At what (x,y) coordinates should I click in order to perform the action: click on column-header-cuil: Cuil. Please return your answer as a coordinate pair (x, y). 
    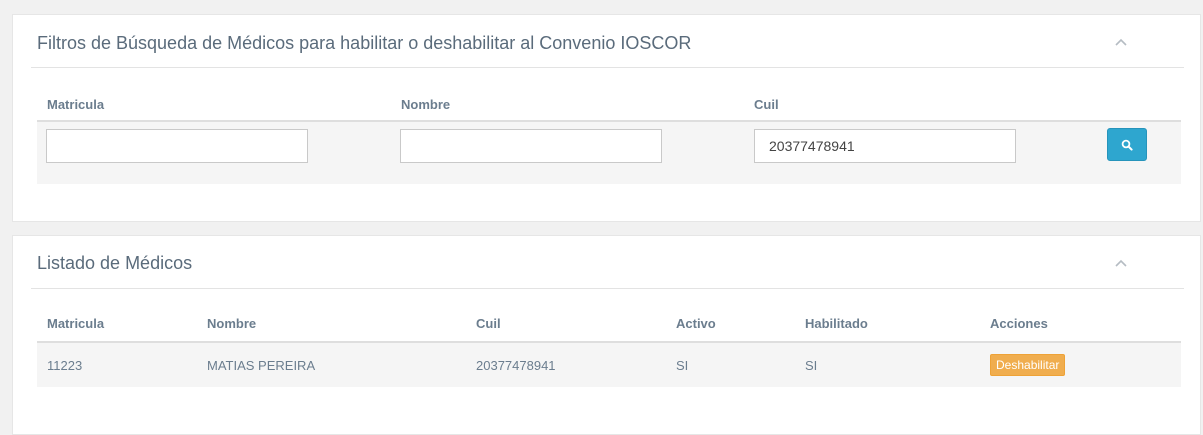
    Looking at the image, I should click on (566, 324).